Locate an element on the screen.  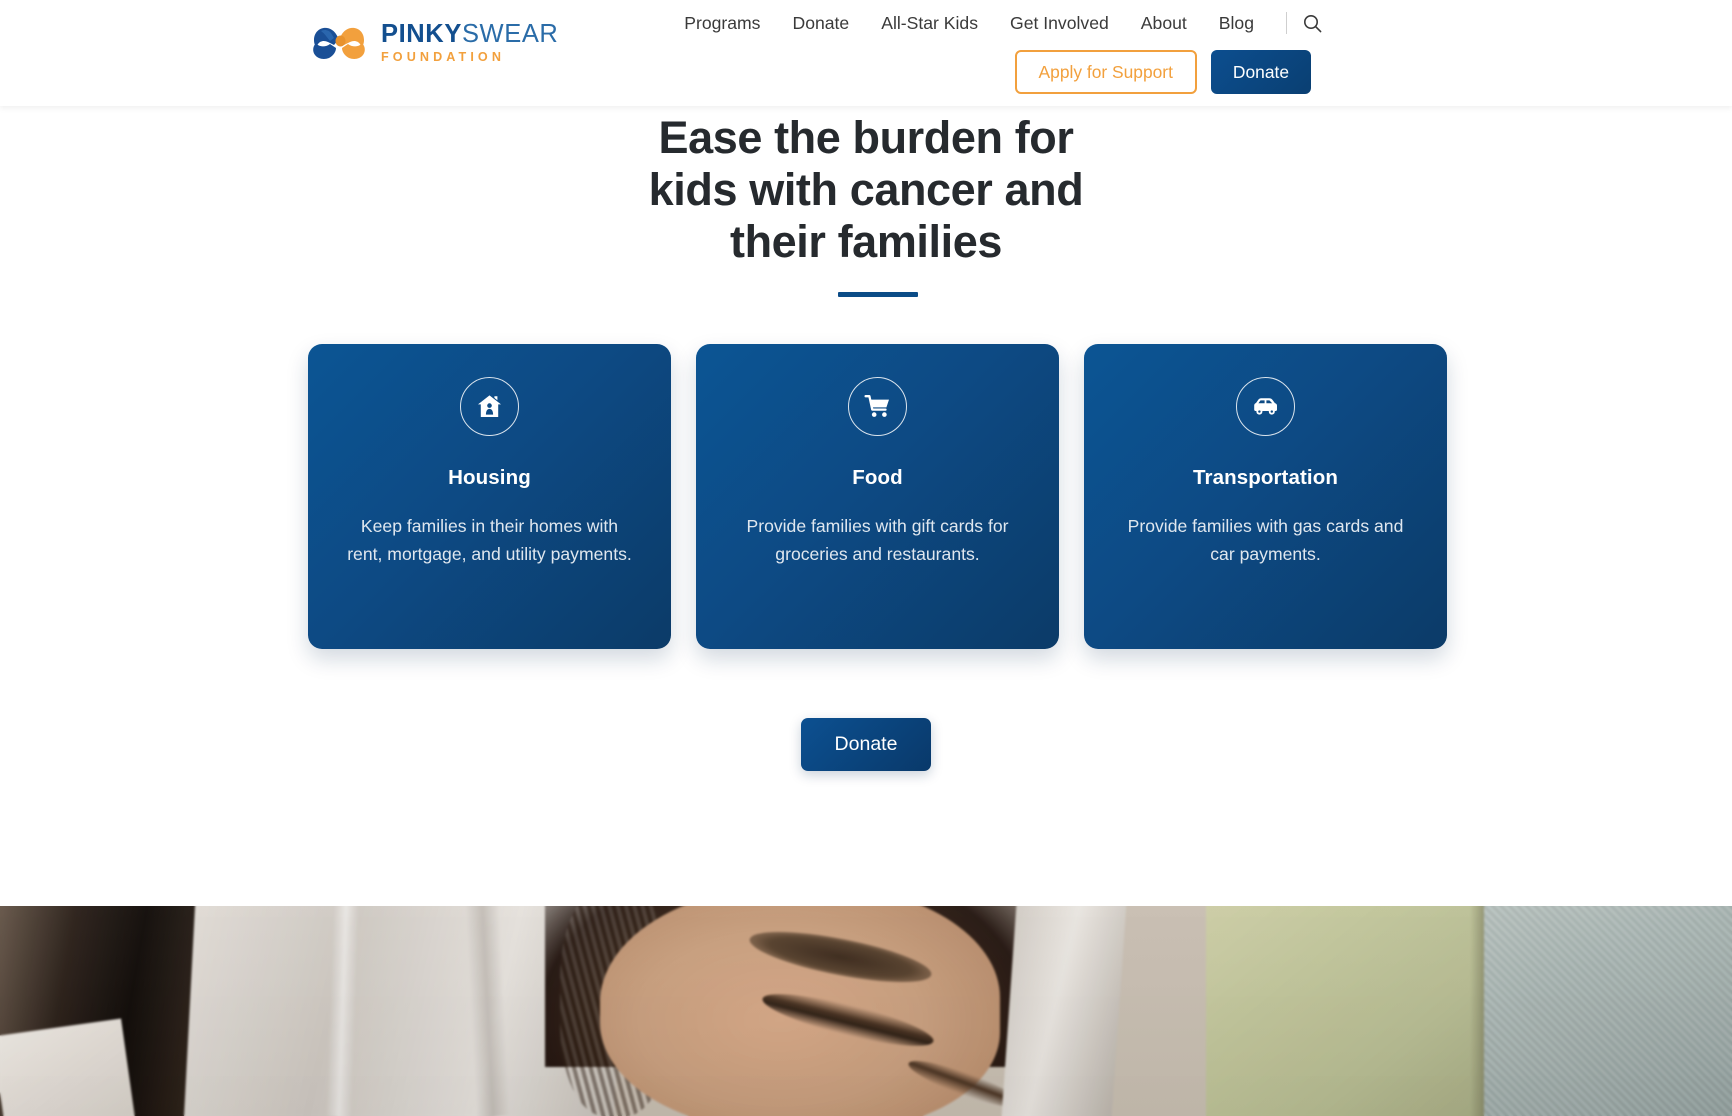
card-title: Housing is located at coordinates (489, 477).